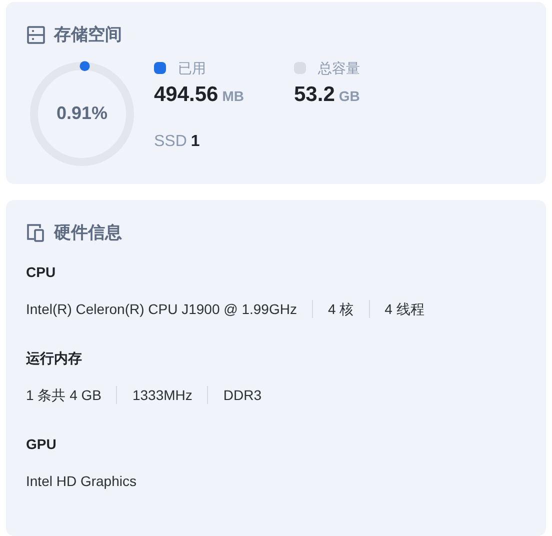  I want to click on spec-value: 1 条共 4 GB, so click(64, 395).